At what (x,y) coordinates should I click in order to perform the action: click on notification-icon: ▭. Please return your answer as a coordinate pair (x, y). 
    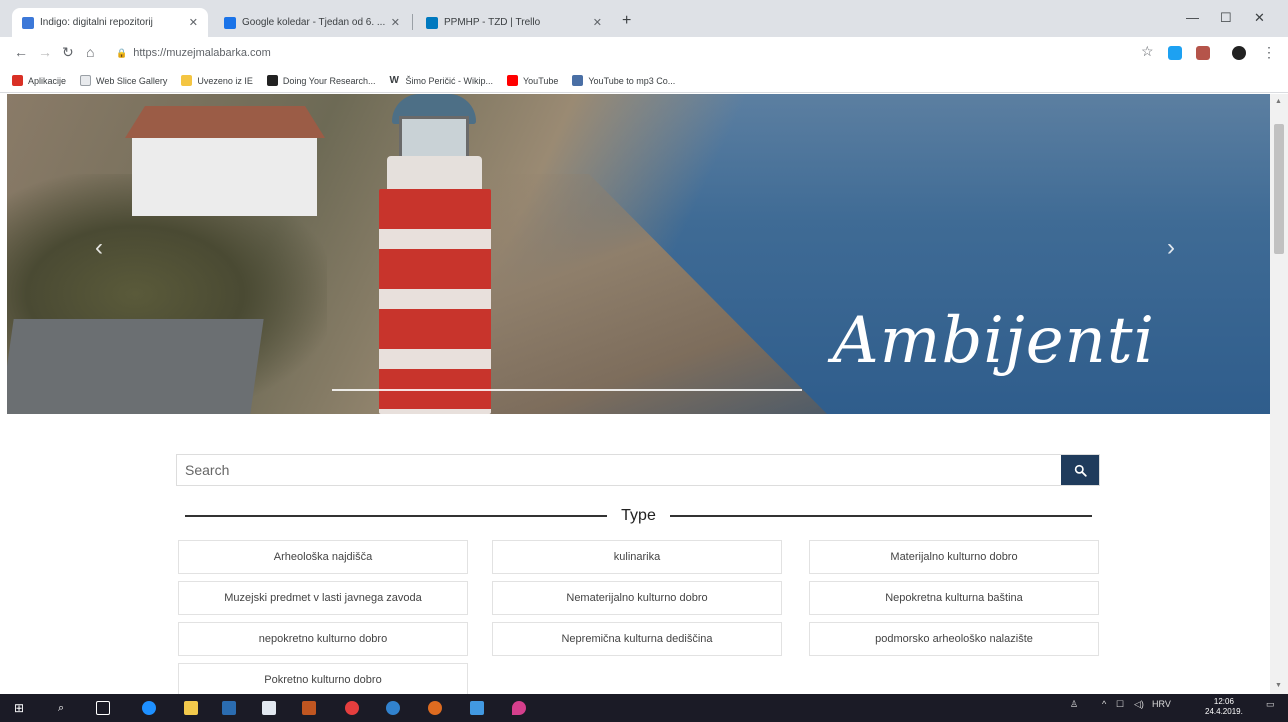
    Looking at the image, I should click on (1270, 704).